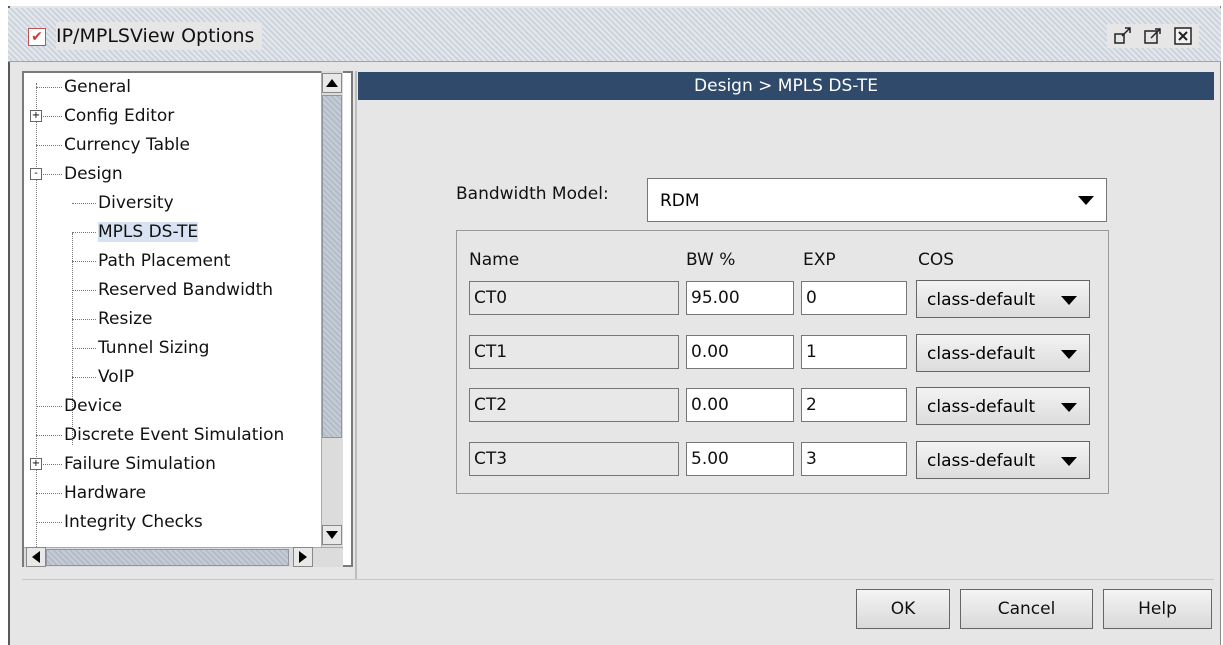  Describe the element at coordinates (125, 319) in the screenshot. I see `tree-item-resize: Resize` at that location.